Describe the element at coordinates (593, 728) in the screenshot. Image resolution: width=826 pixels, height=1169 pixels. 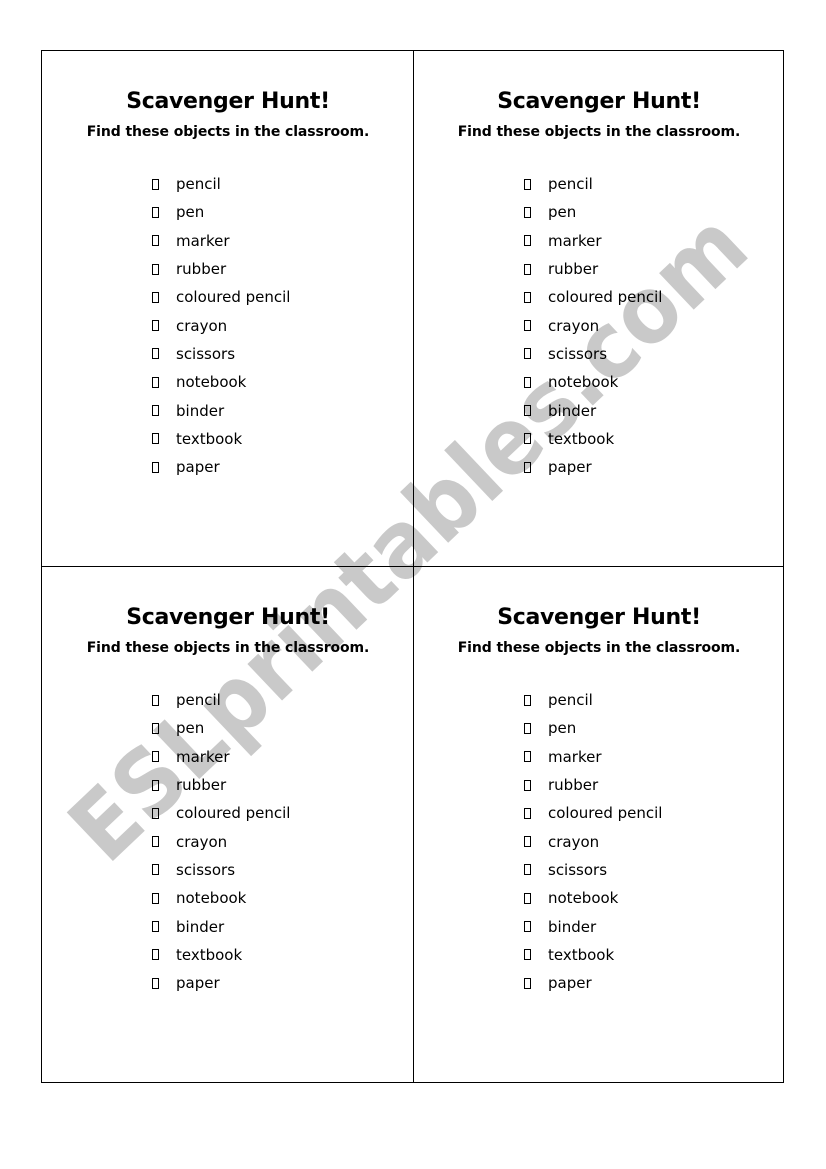
I see `checklist-item: pen` at that location.